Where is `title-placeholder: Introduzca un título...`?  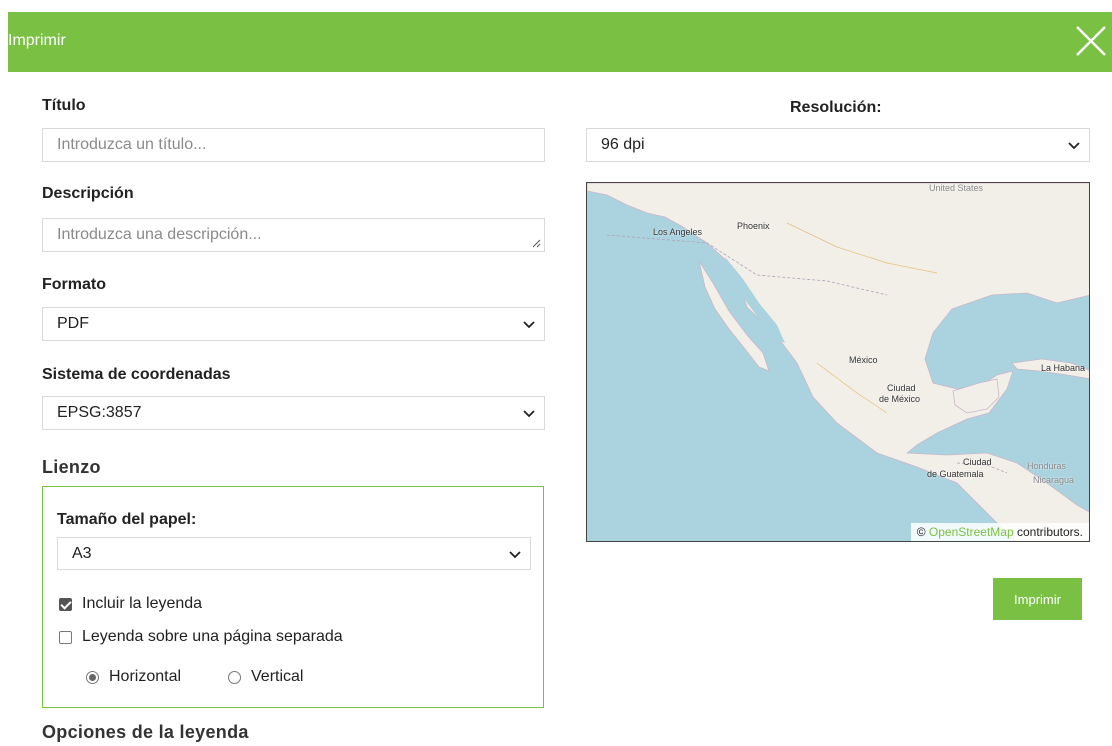
title-placeholder: Introduzca un título... is located at coordinates (132, 144).